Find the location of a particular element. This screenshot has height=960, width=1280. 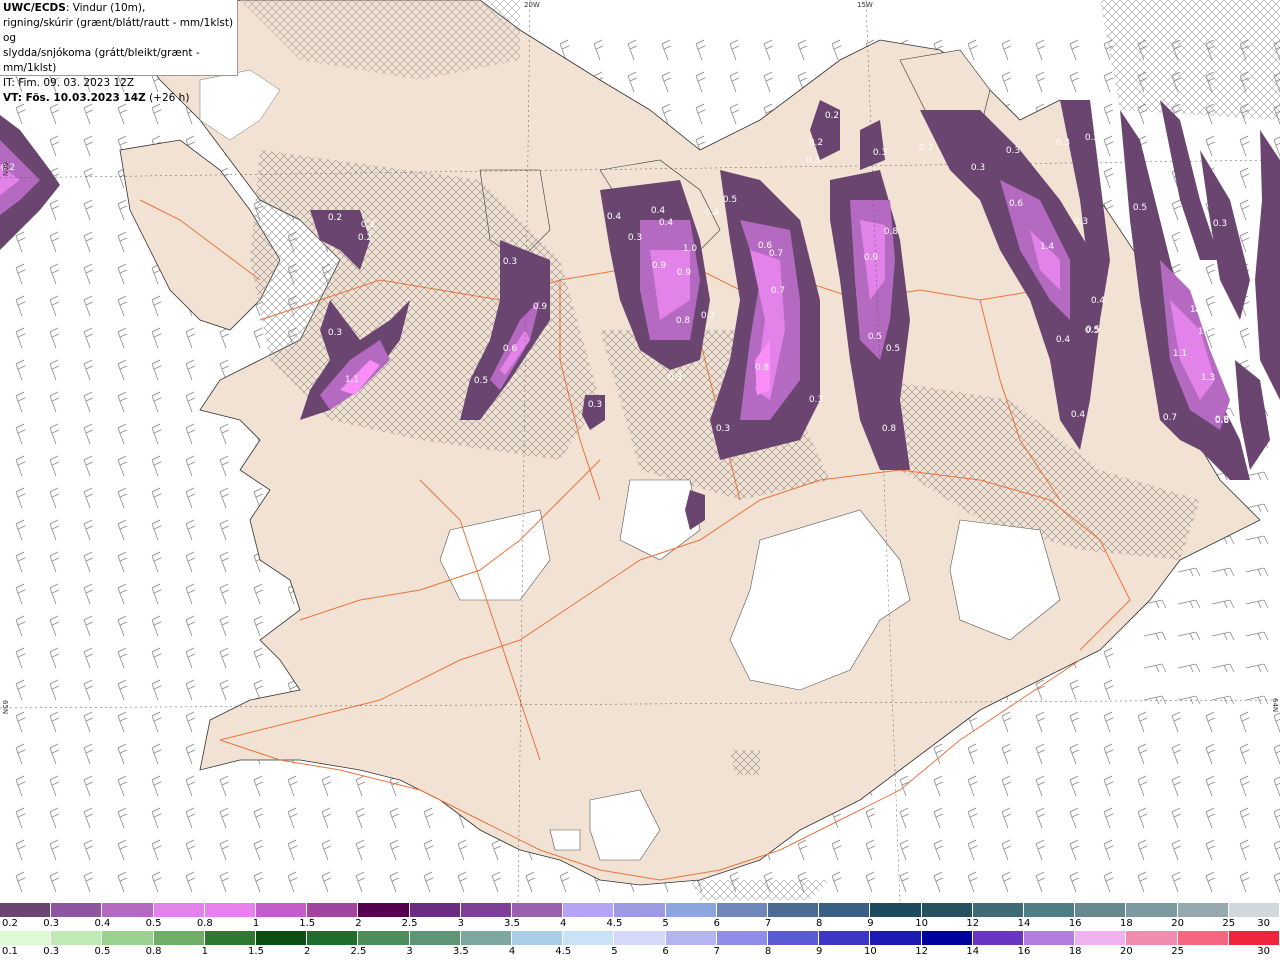

precip-value-label: 1.0 is located at coordinates (690, 249).